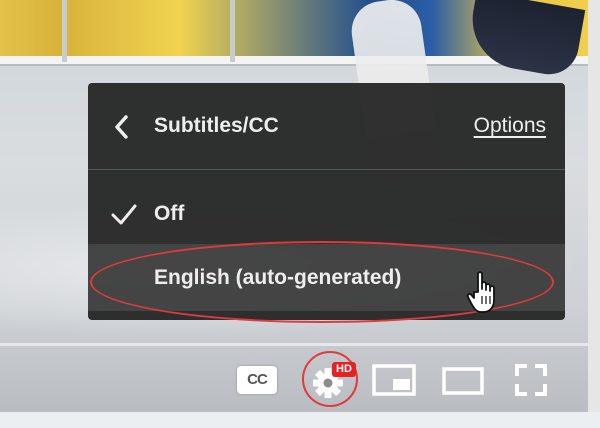 This screenshot has height=428, width=600. Describe the element at coordinates (480, 292) in the screenshot. I see `hand-pointer-icon` at that location.